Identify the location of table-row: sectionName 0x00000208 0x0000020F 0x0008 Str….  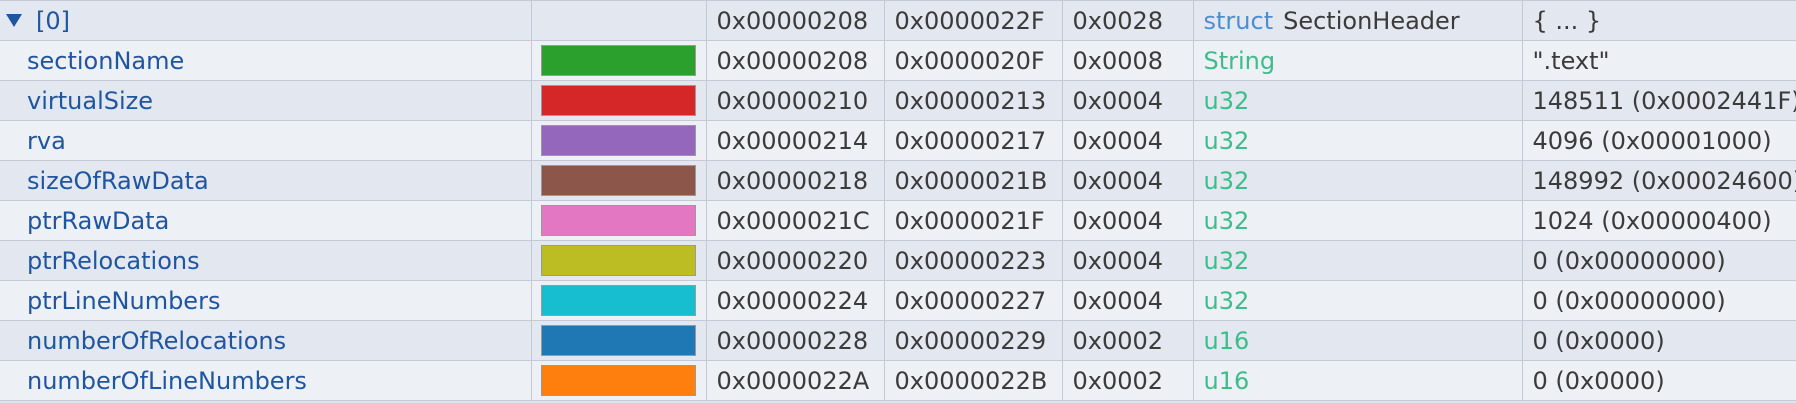
(898, 60).